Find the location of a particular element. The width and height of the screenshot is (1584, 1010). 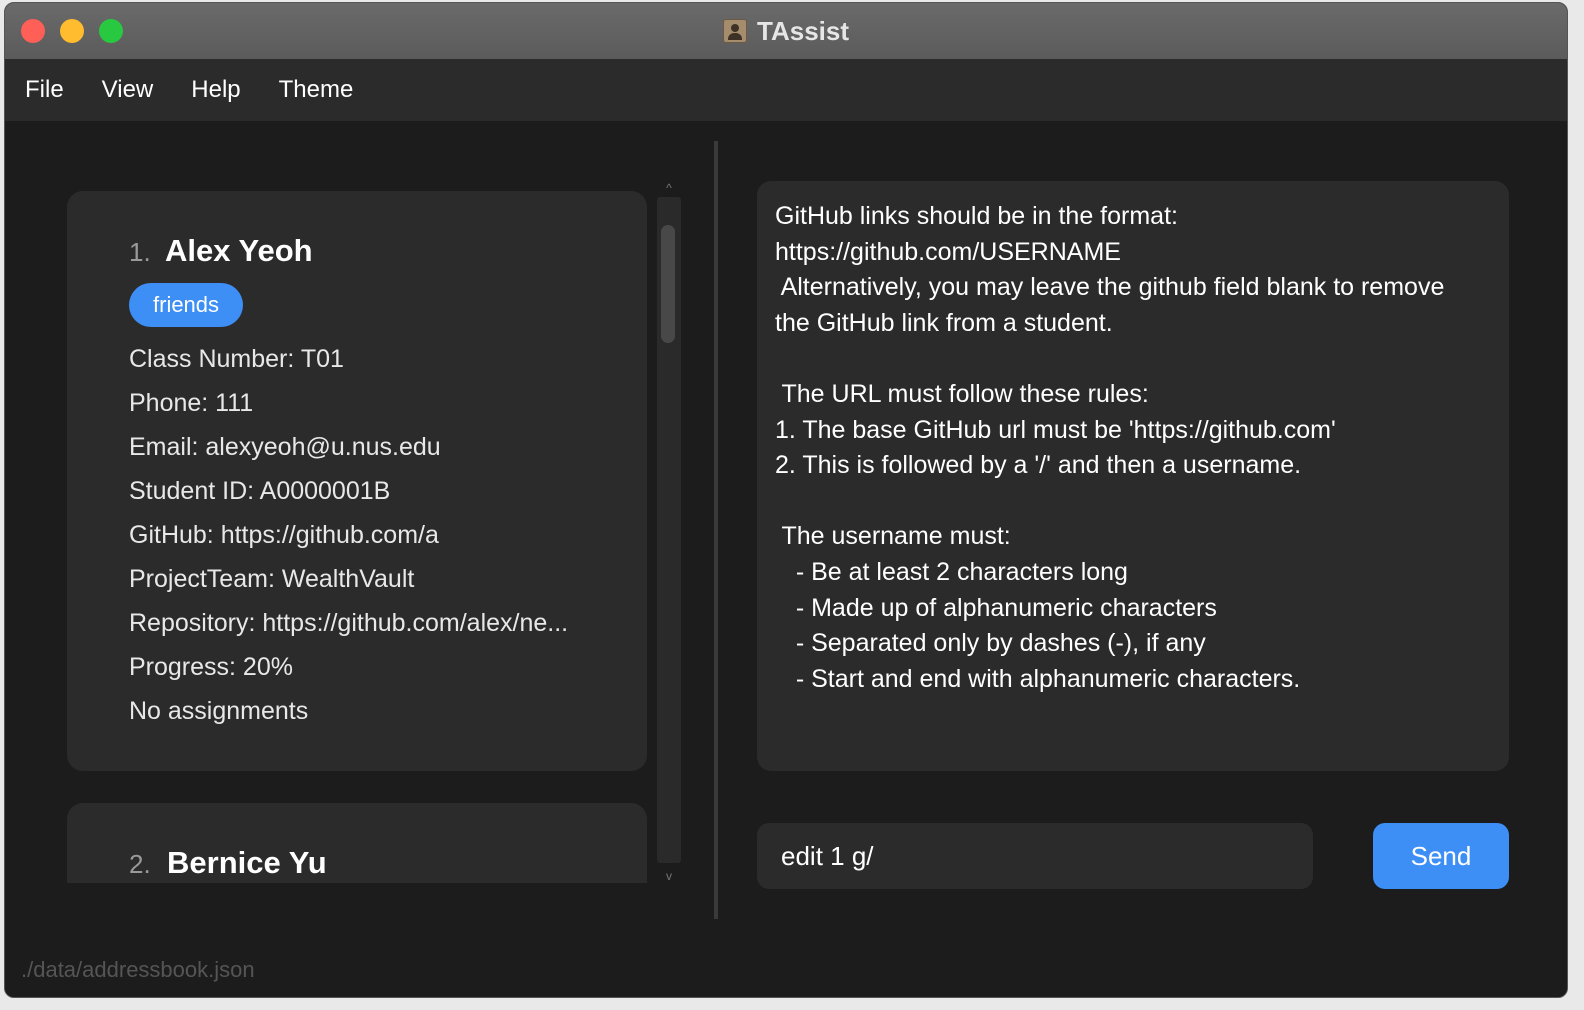

menu-file: File is located at coordinates (44, 90).